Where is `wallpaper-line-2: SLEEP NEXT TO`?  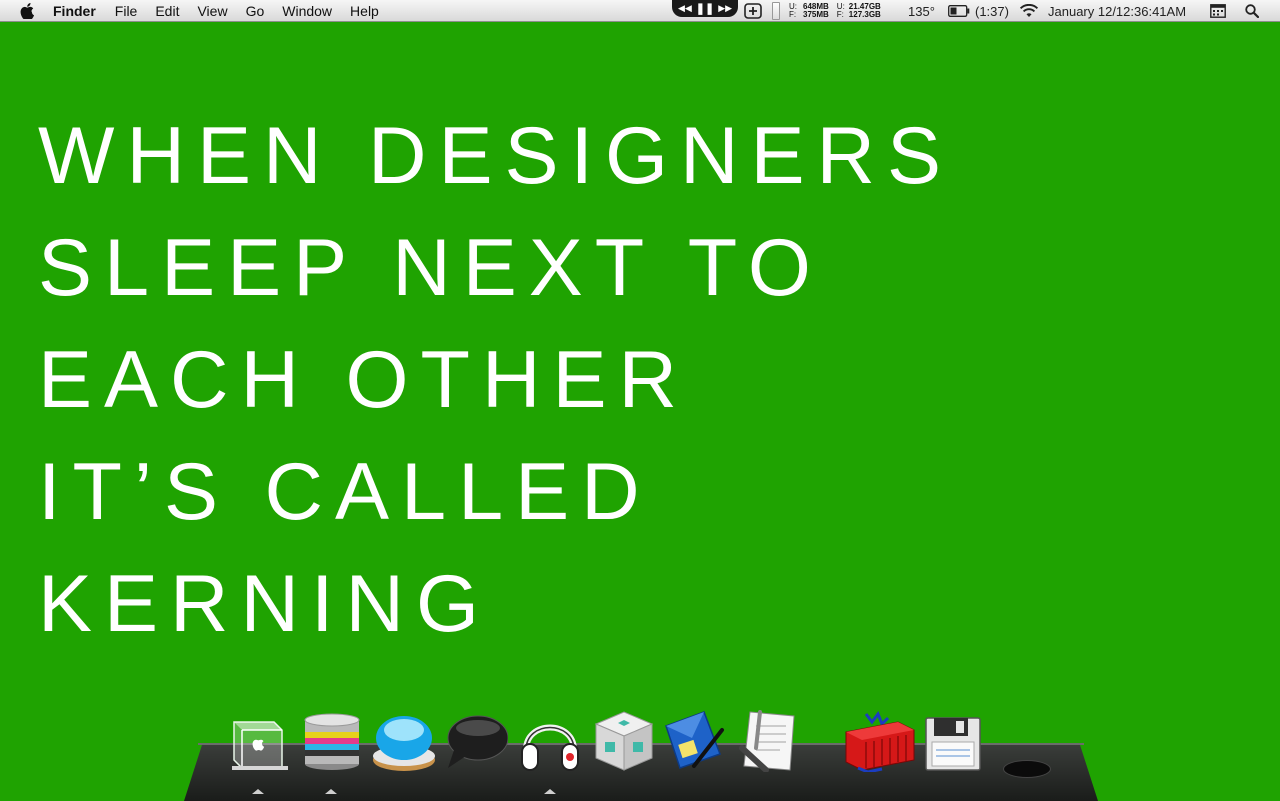 wallpaper-line-2: SLEEP NEXT TO is located at coordinates (430, 268).